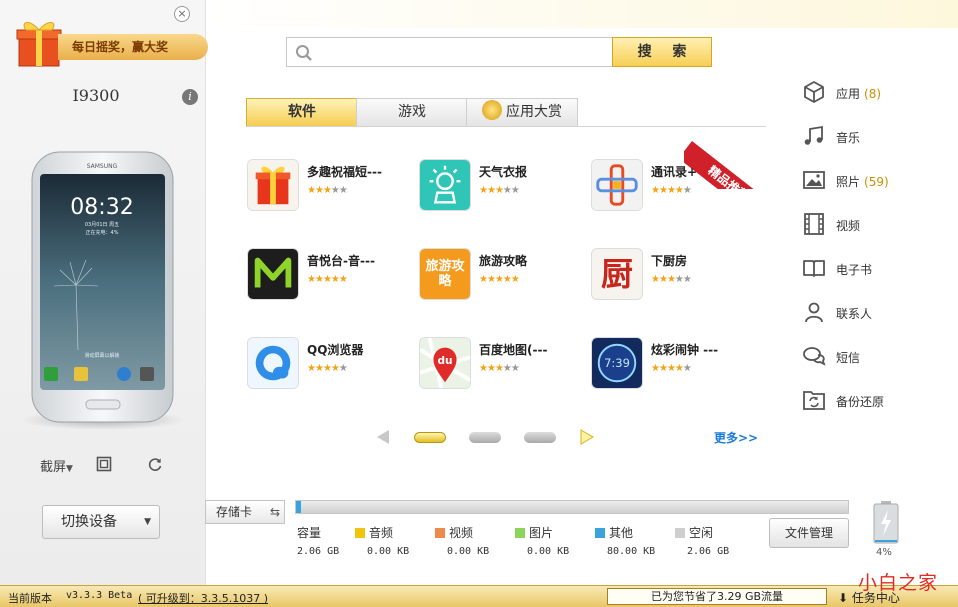  I want to click on file-manager-button: 文件管理, so click(809, 533).